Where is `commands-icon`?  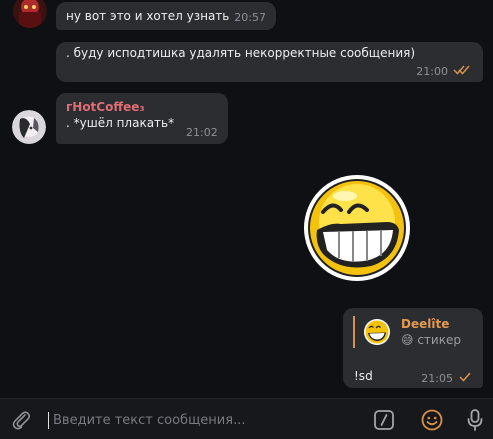
commands-icon is located at coordinates (384, 420).